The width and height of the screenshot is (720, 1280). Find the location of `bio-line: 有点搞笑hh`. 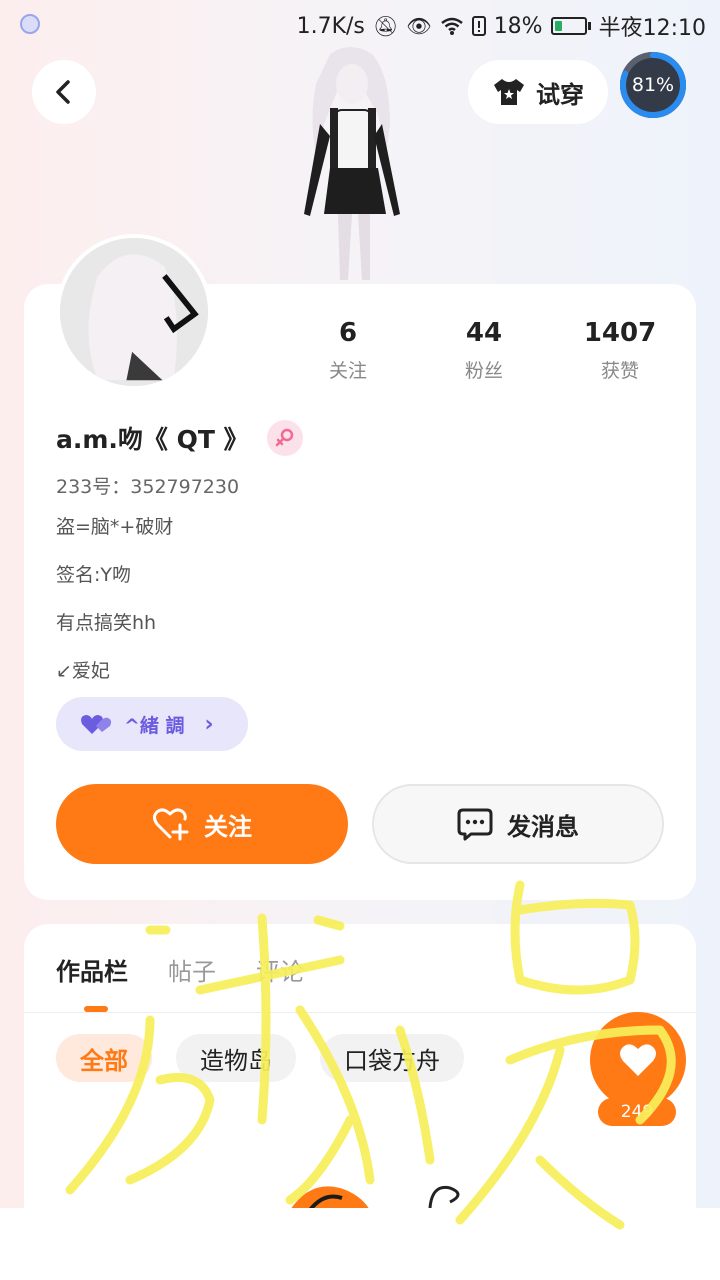

bio-line: 有点搞笑hh is located at coordinates (106, 623).